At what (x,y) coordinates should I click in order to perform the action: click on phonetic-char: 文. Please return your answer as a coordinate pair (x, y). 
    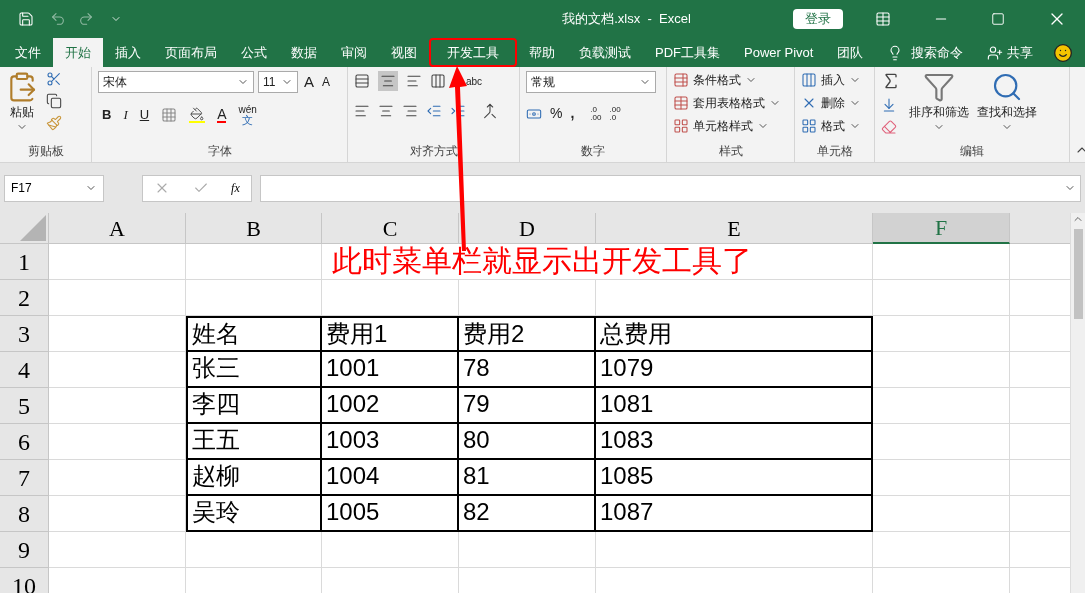
    Looking at the image, I should click on (248, 120).